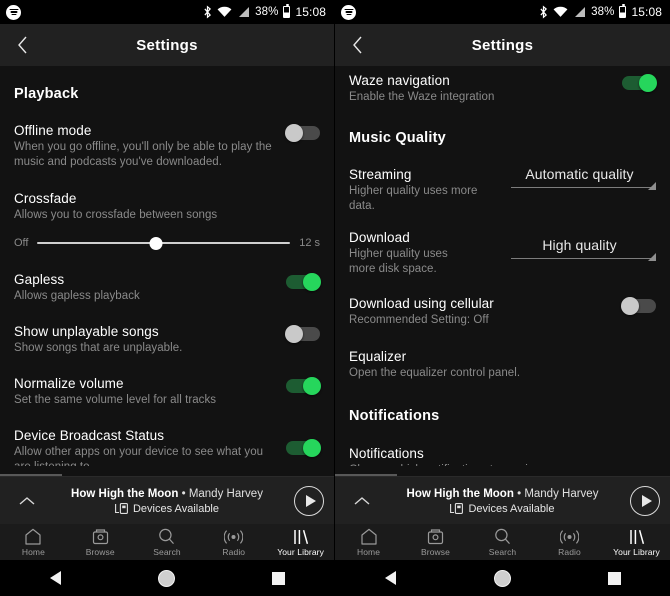  What do you see at coordinates (167, 552) in the screenshot?
I see `tab-label: Search` at bounding box center [167, 552].